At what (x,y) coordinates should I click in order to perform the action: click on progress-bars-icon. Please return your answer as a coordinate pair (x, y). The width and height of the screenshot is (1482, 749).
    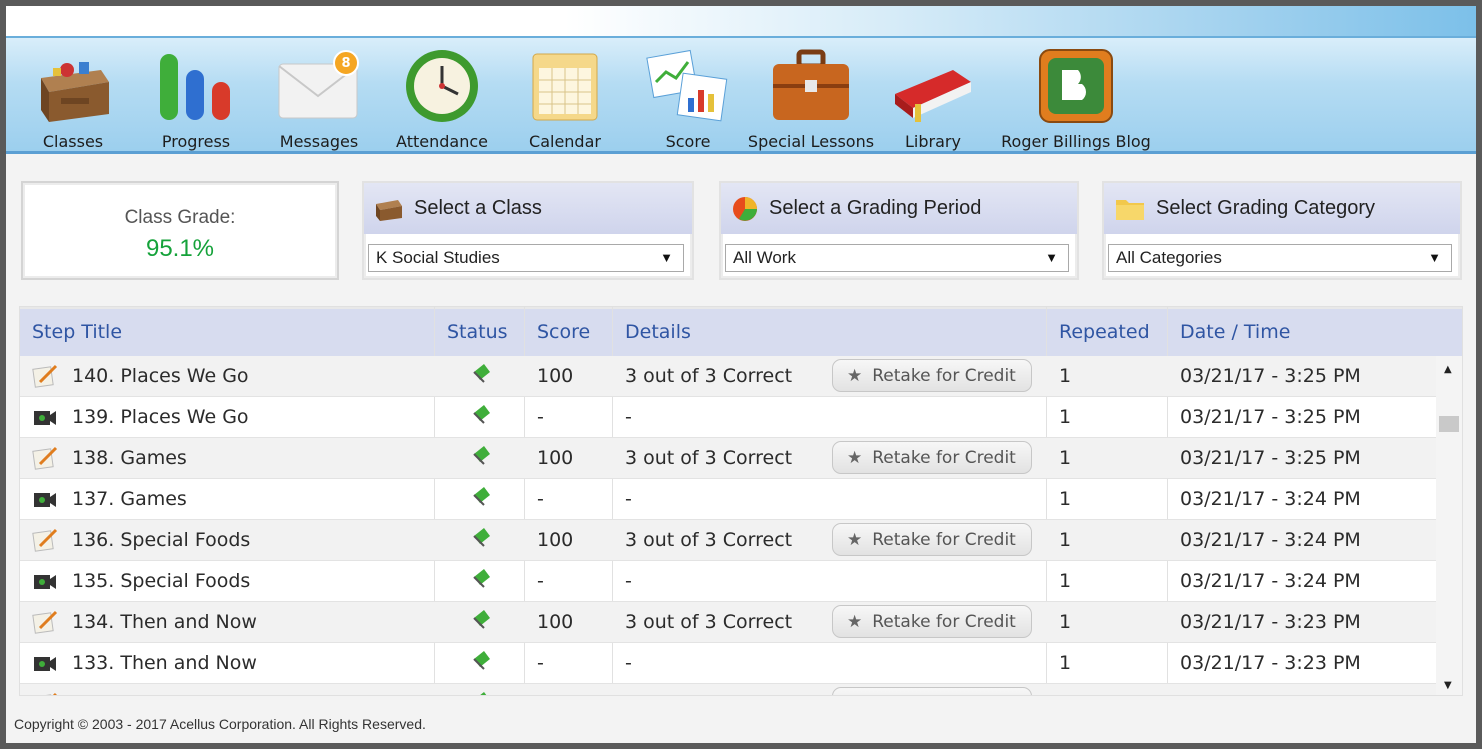
    Looking at the image, I should click on (196, 87).